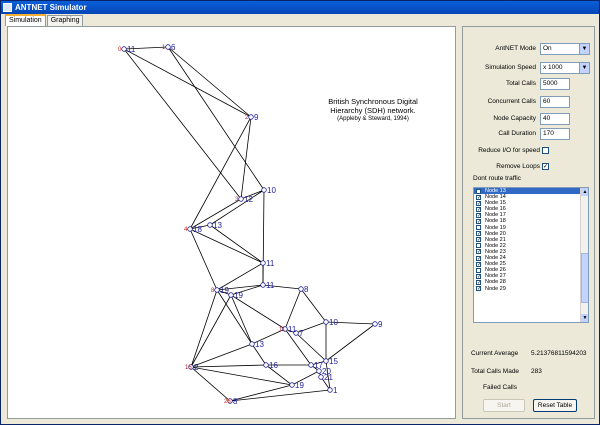 The image size is (600, 425). Describe the element at coordinates (584, 192) in the screenshot. I see `scroll-up-icon: ▲` at that location.